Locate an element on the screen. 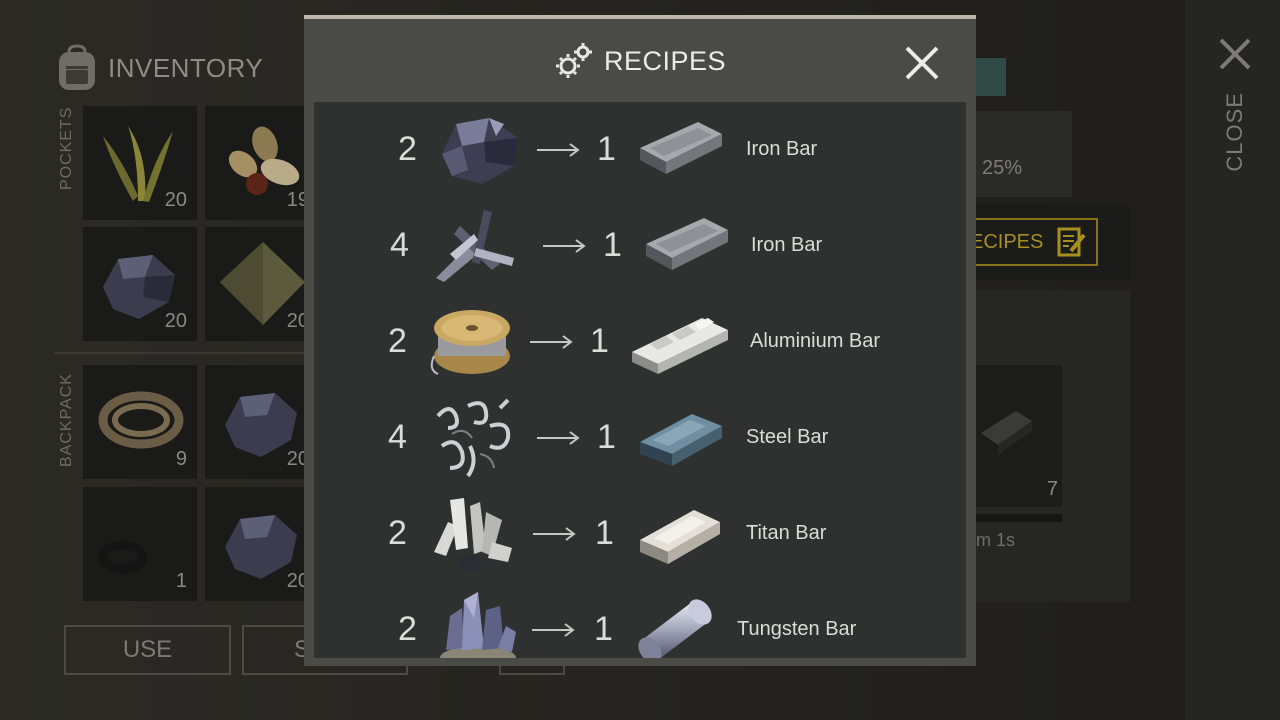 This screenshot has width=1280, height=720. stat-panel: 25% is located at coordinates (1024, 154).